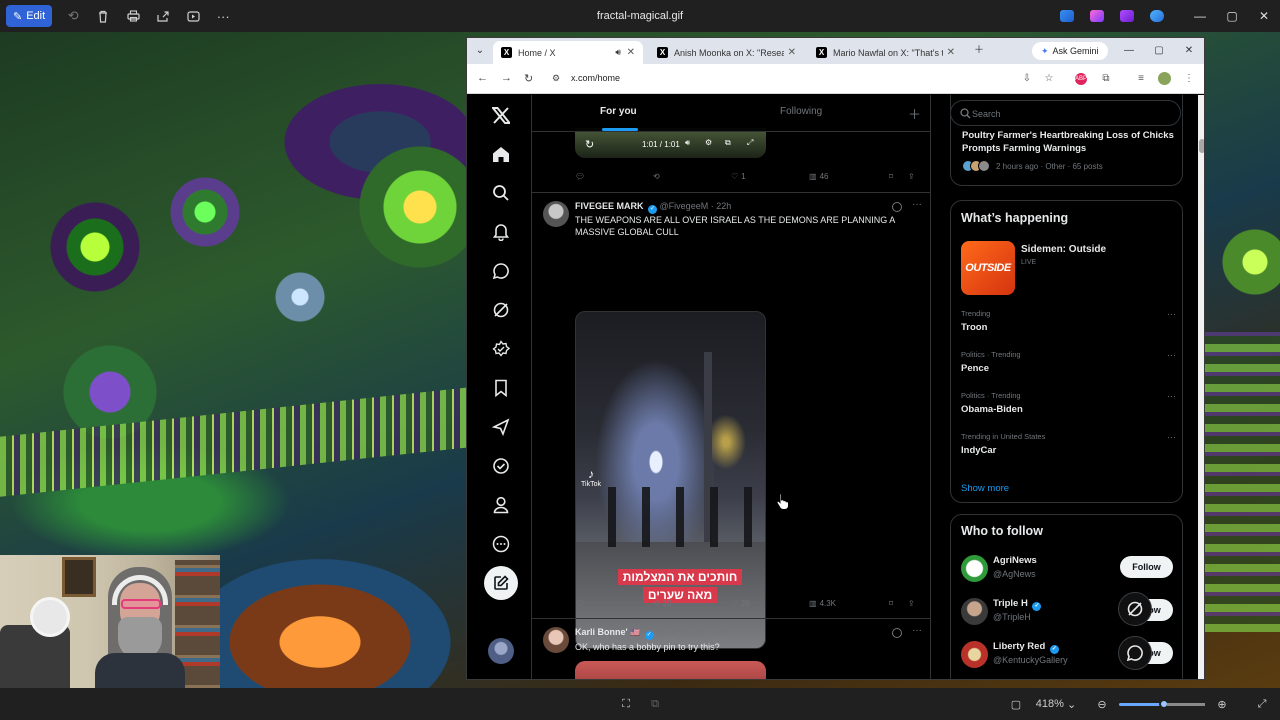 This screenshot has width=1280, height=720. I want to click on post-handle-time: @FivegeeM · 22h, so click(696, 206).